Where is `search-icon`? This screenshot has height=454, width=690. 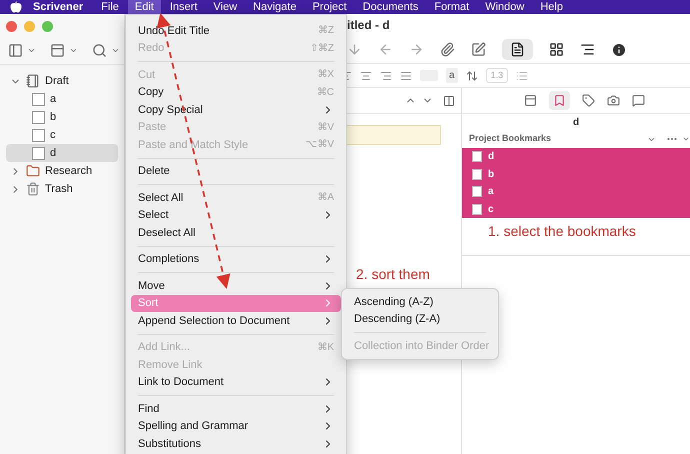
search-icon is located at coordinates (99, 50).